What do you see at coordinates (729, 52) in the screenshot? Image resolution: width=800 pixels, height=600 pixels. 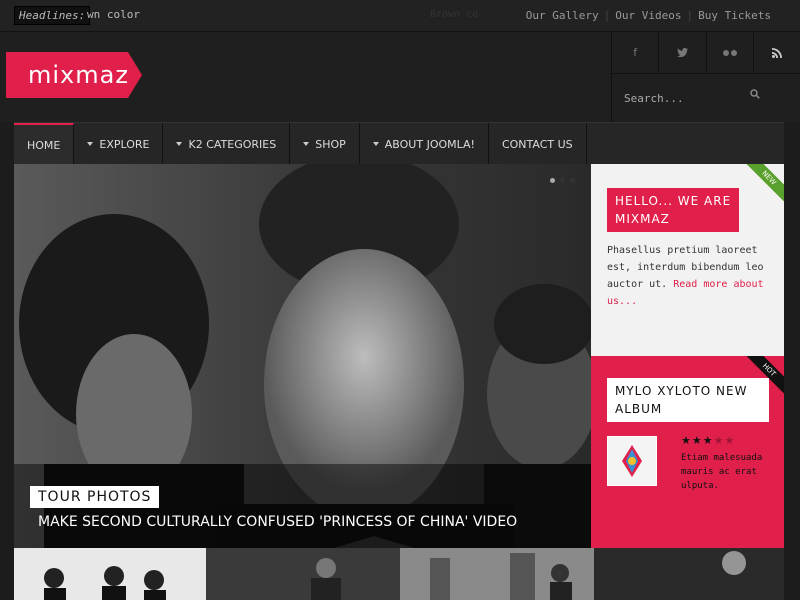 I see `flickr-icon` at bounding box center [729, 52].